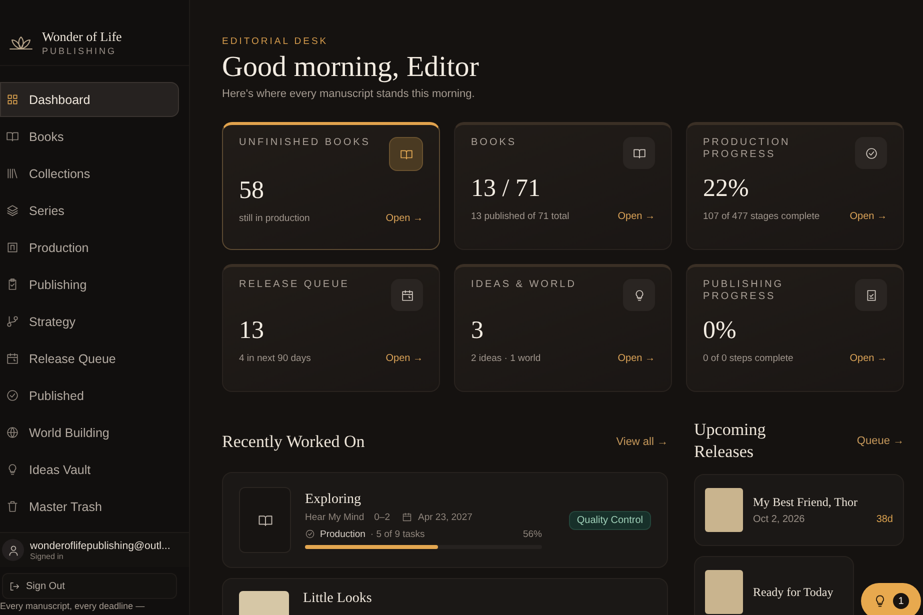  Describe the element at coordinates (333, 500) in the screenshot. I see `book-title: Exploring` at that location.